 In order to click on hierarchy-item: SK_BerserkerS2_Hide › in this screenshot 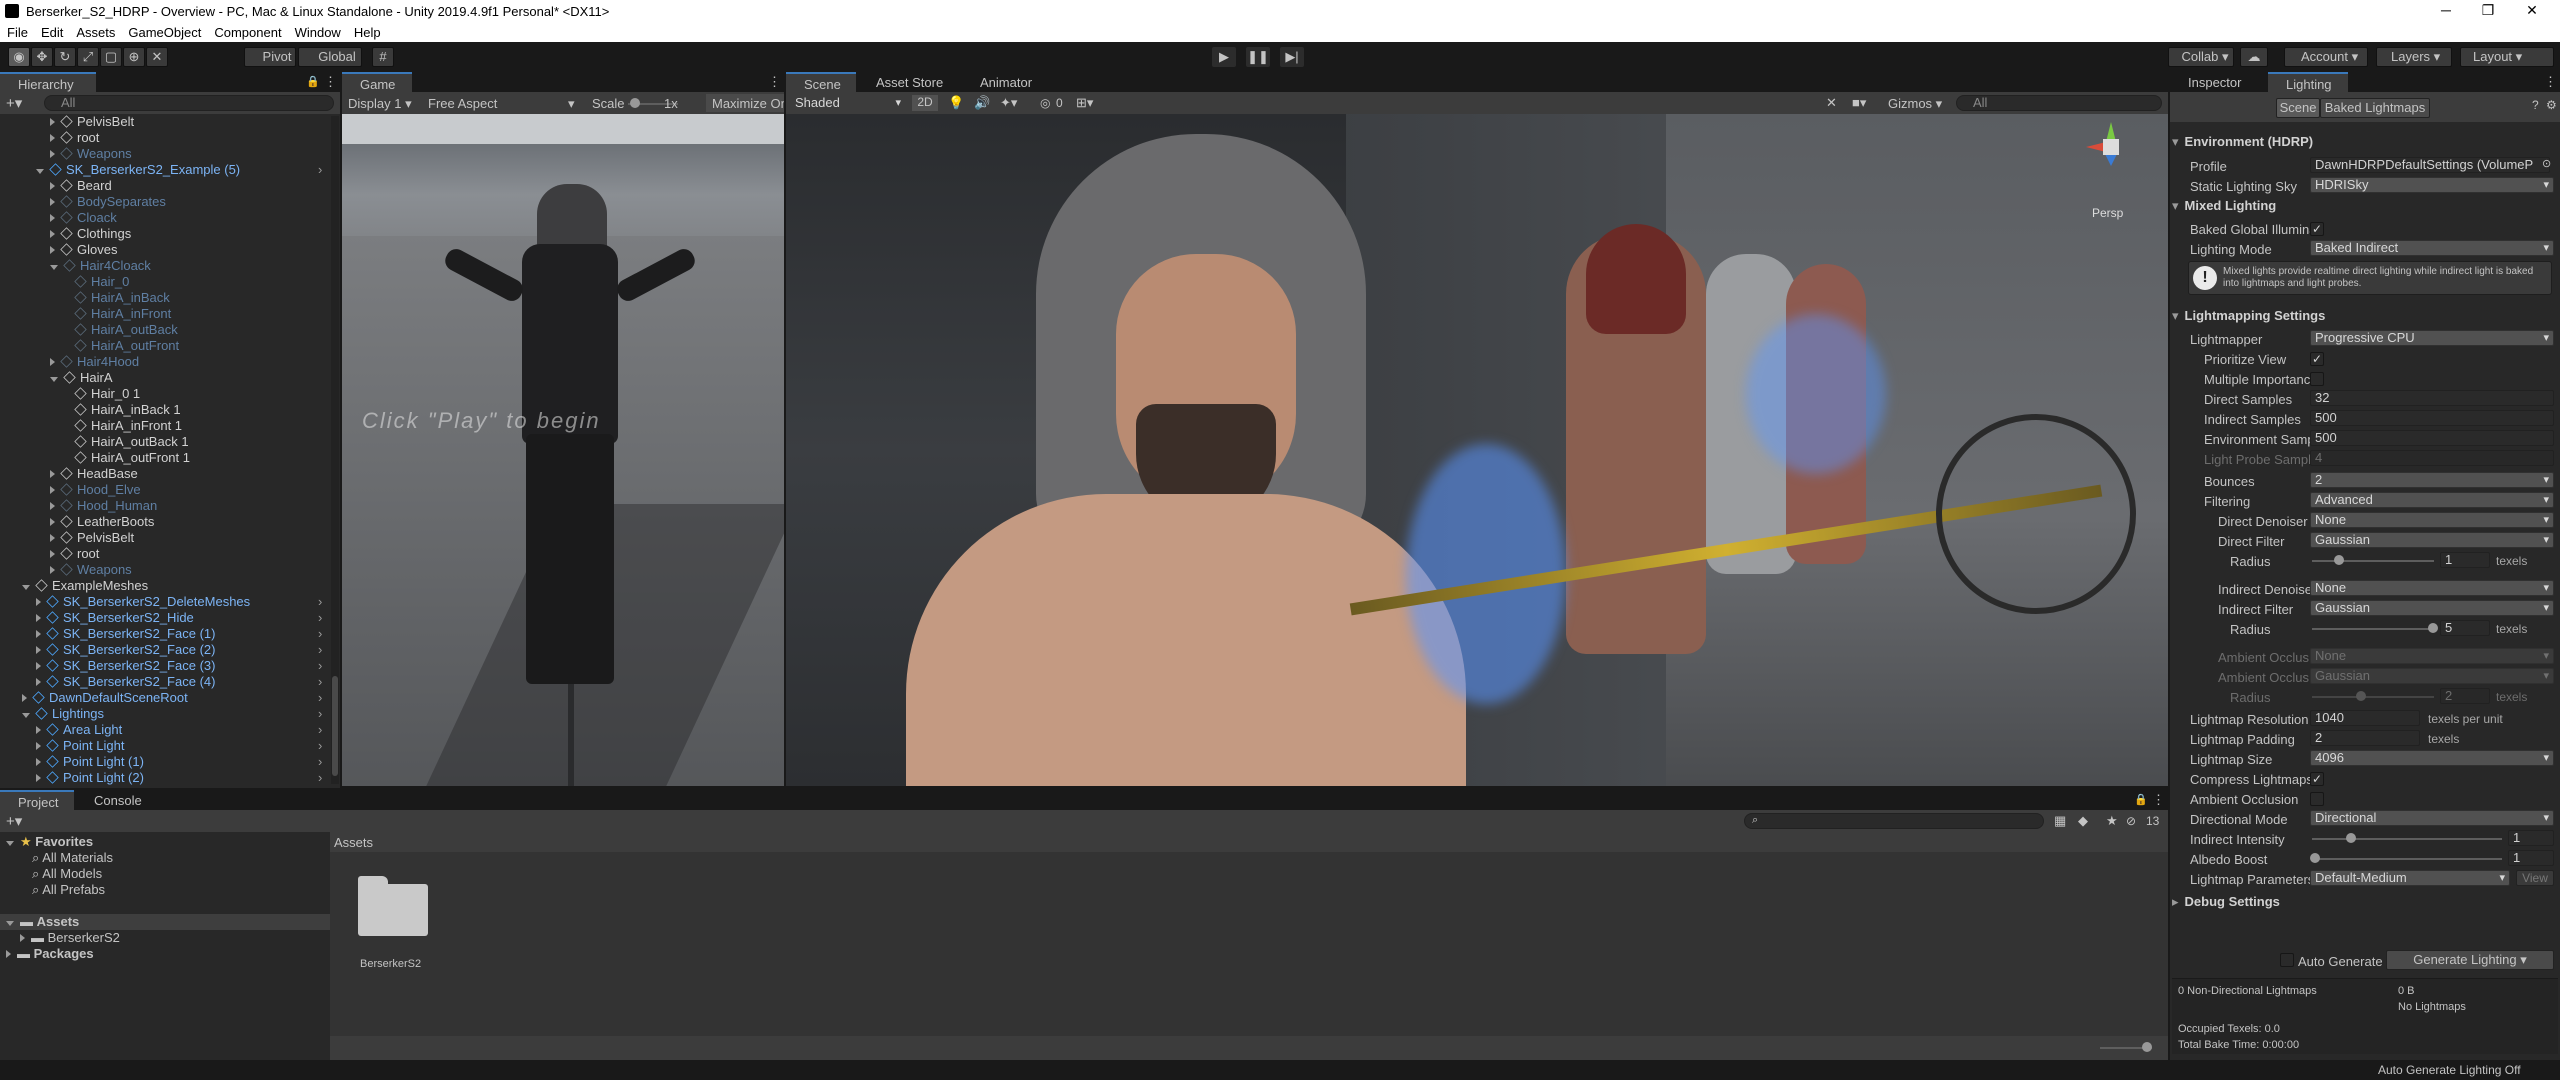, I will do `click(179, 618)`.